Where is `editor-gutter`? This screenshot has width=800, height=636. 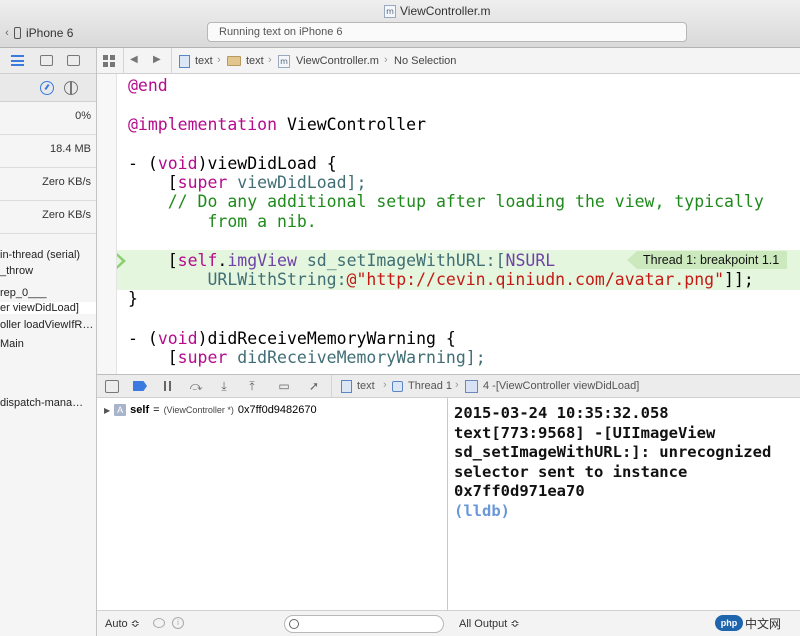
editor-gutter is located at coordinates (107, 224).